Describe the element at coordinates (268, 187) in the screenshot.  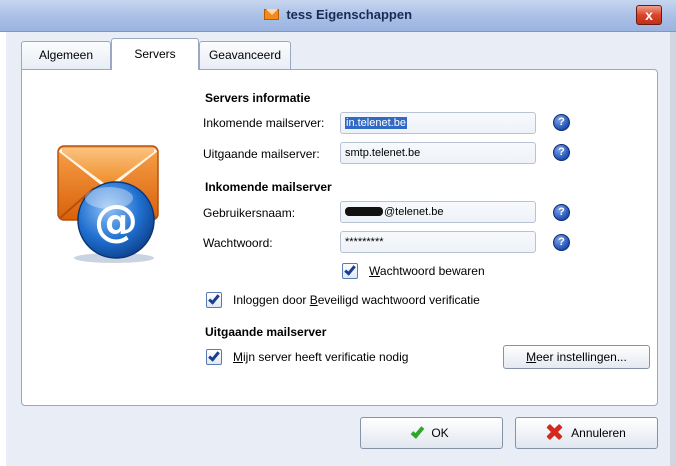
I see `incoming-server-heading: Inkomende mailserver` at that location.